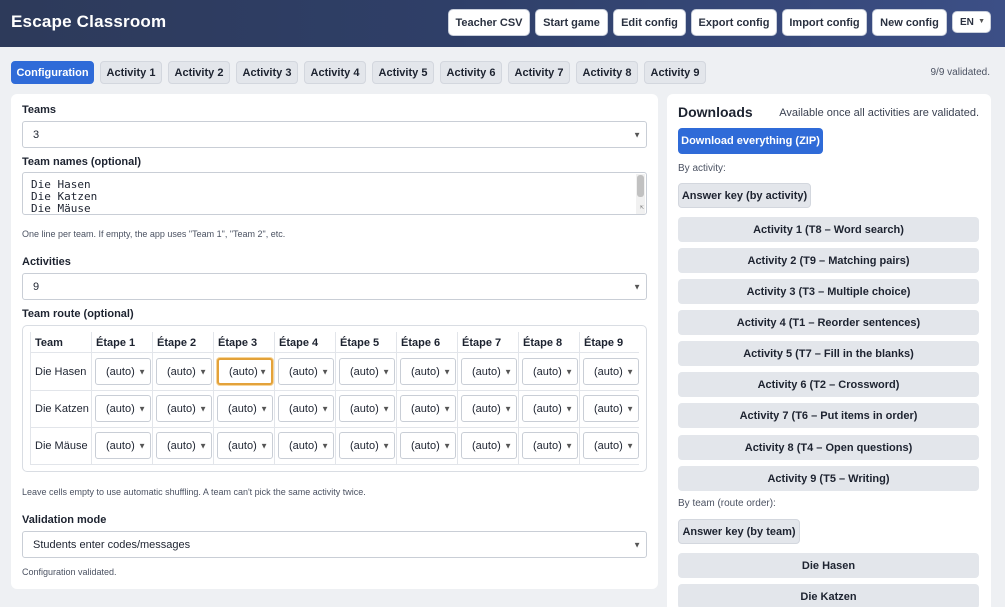  What do you see at coordinates (828, 291) in the screenshot?
I see `download-activity-3: Activity 3 (T3 – Multiple choice)` at bounding box center [828, 291].